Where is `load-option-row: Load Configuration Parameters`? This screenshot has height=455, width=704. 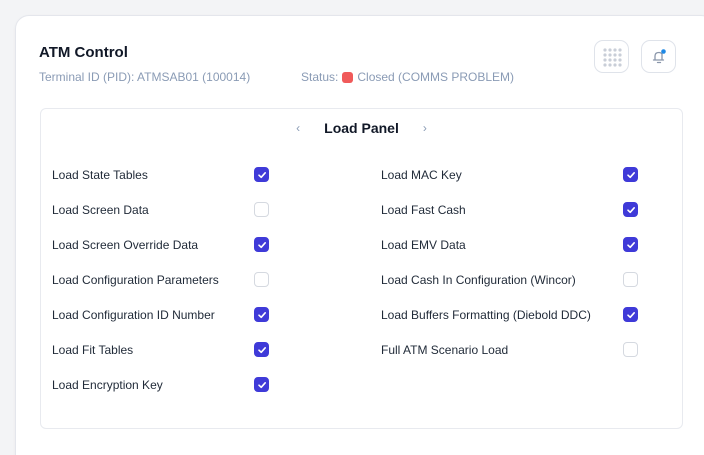 load-option-row: Load Configuration Parameters is located at coordinates (163, 280).